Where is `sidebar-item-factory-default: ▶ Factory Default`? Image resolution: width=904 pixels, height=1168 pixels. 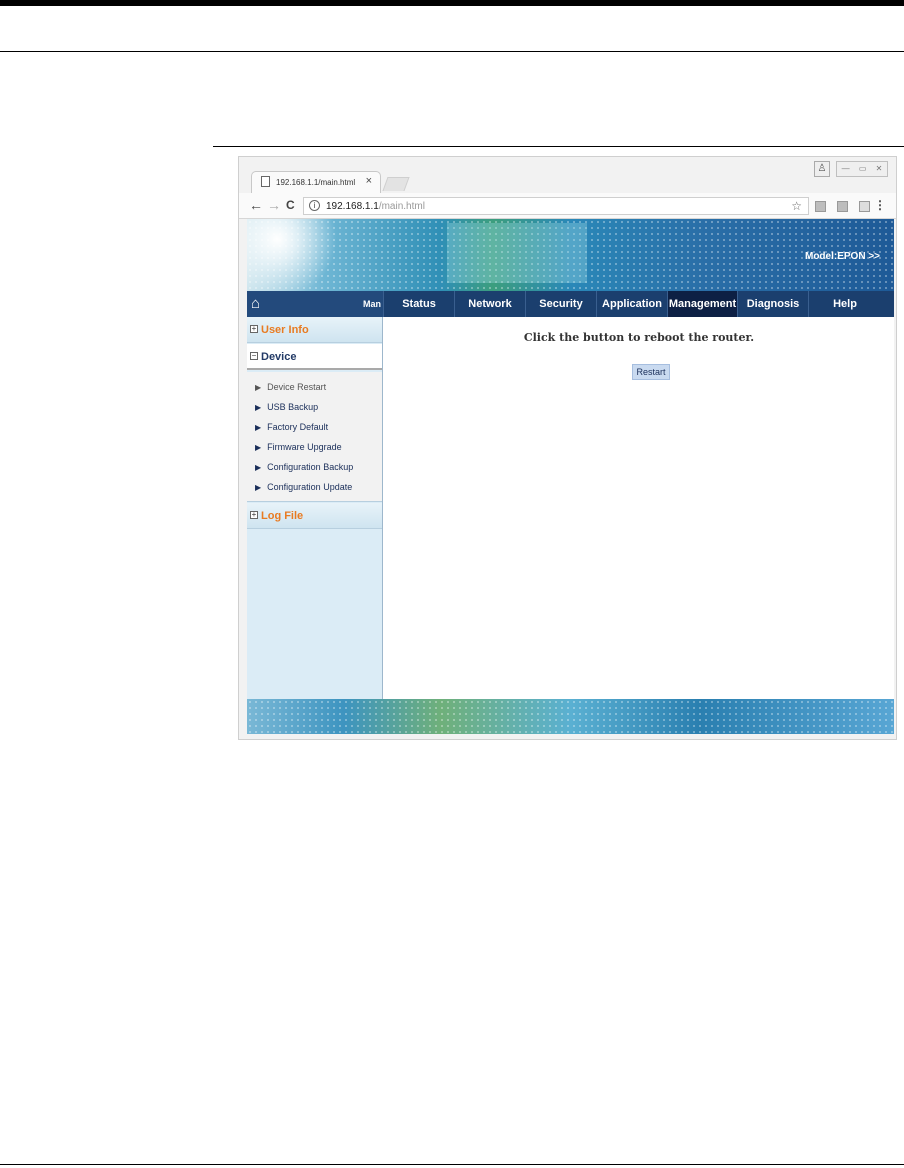
sidebar-item-factory-default: ▶ Factory Default is located at coordinates (291, 427).